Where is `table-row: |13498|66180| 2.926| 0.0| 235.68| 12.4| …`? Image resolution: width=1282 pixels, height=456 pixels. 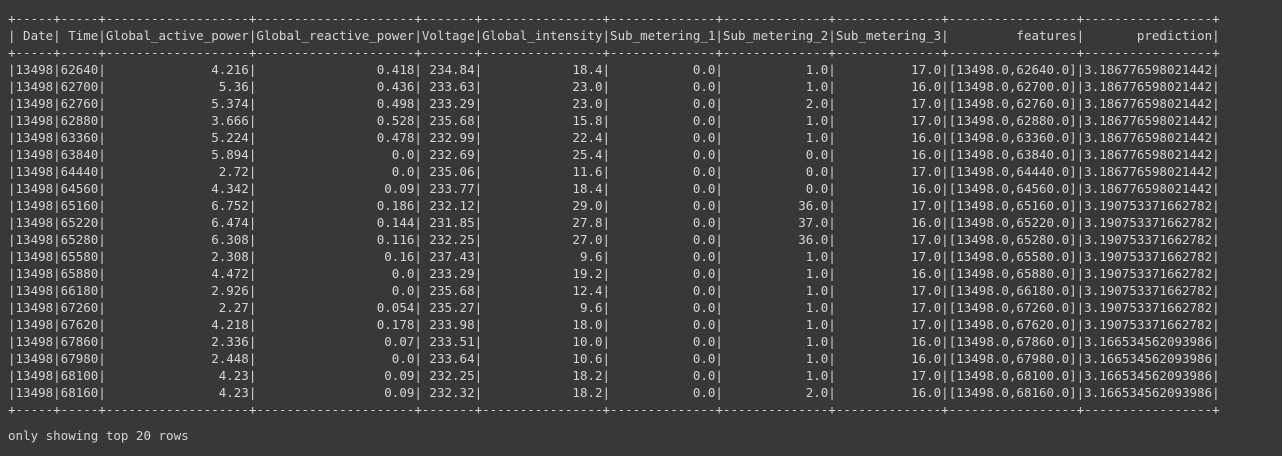 table-row: |13498|66180| 2.926| 0.0| 235.68| 12.4| … is located at coordinates (614, 290).